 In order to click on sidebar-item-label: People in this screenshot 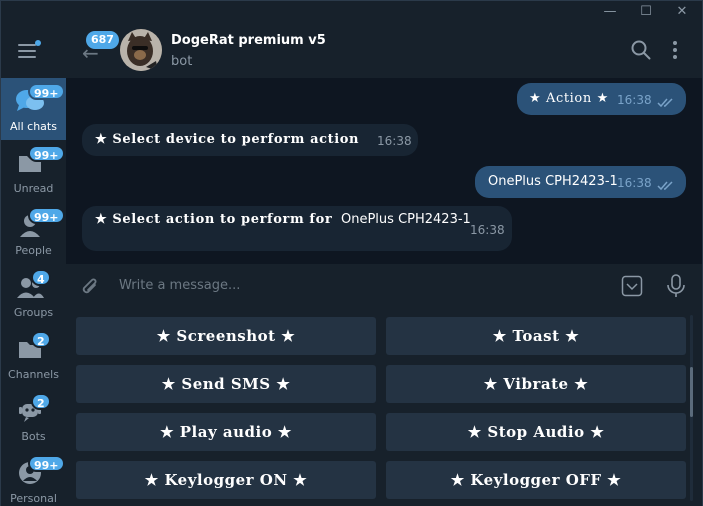, I will do `click(33, 250)`.